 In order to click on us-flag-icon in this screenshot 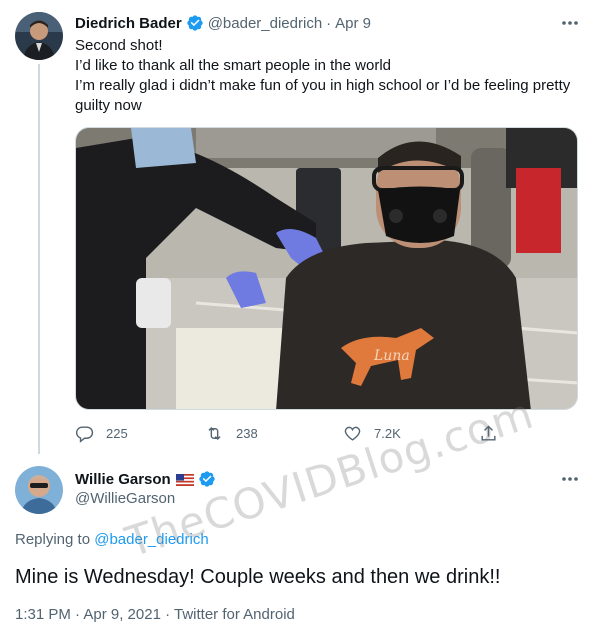, I will do `click(184, 479)`.